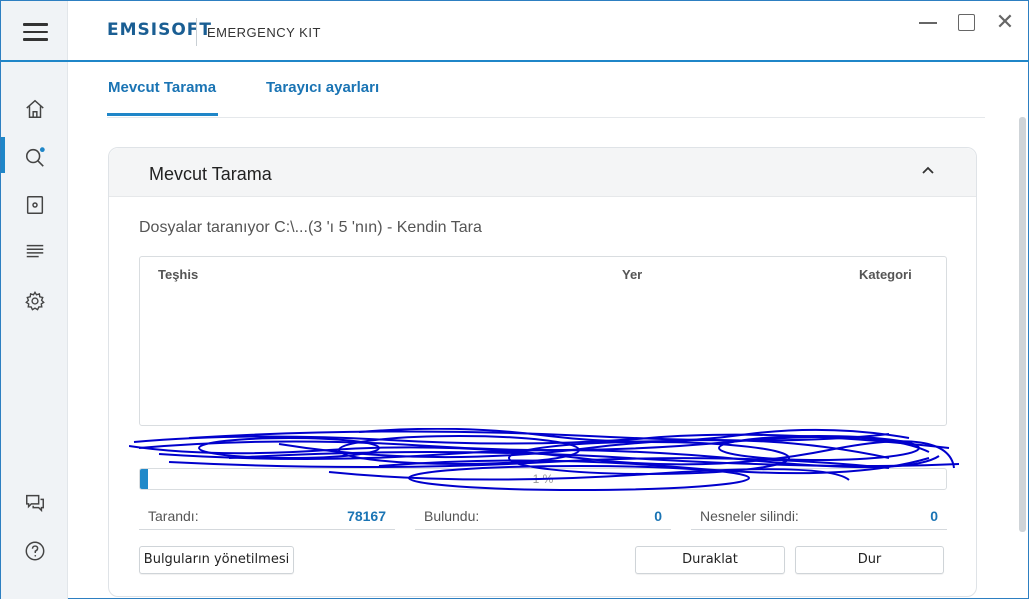 This screenshot has width=1029, height=599. I want to click on column-header-detection: Teşhis, so click(178, 274).